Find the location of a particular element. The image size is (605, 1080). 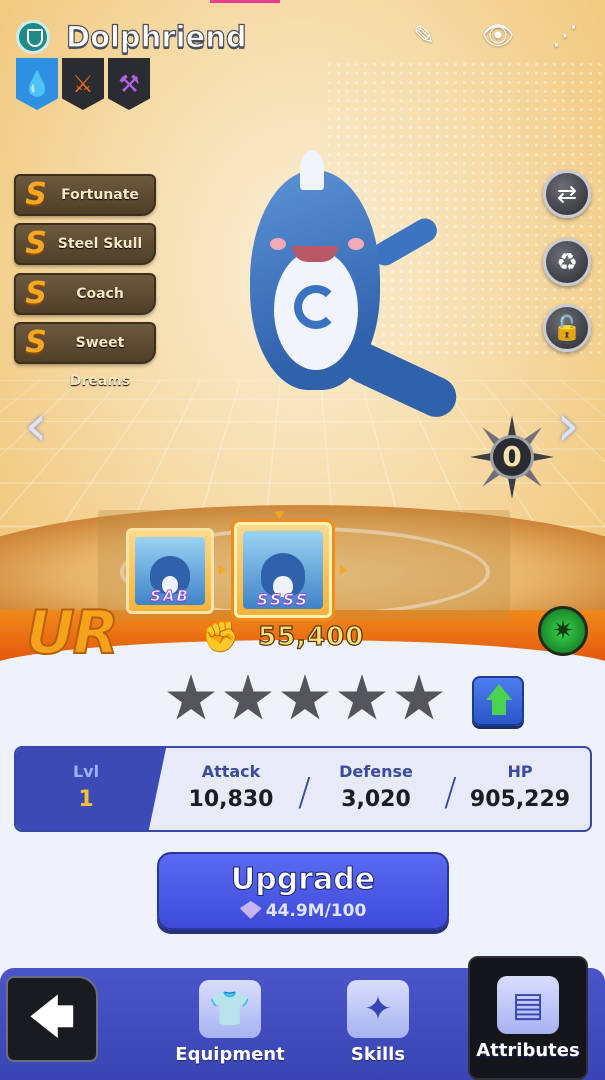

hp-stat: HP 905,229 is located at coordinates (520, 787).